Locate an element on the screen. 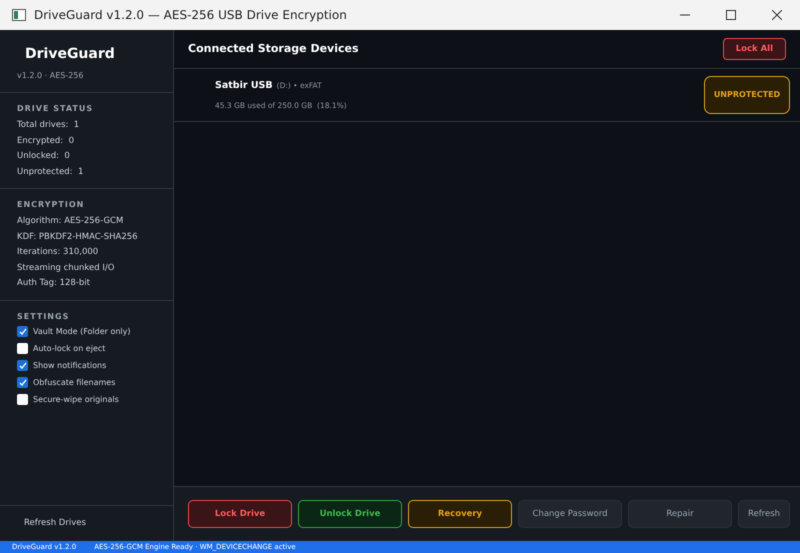 This screenshot has height=553, width=800. action-button: Unlock Drive is located at coordinates (350, 514).